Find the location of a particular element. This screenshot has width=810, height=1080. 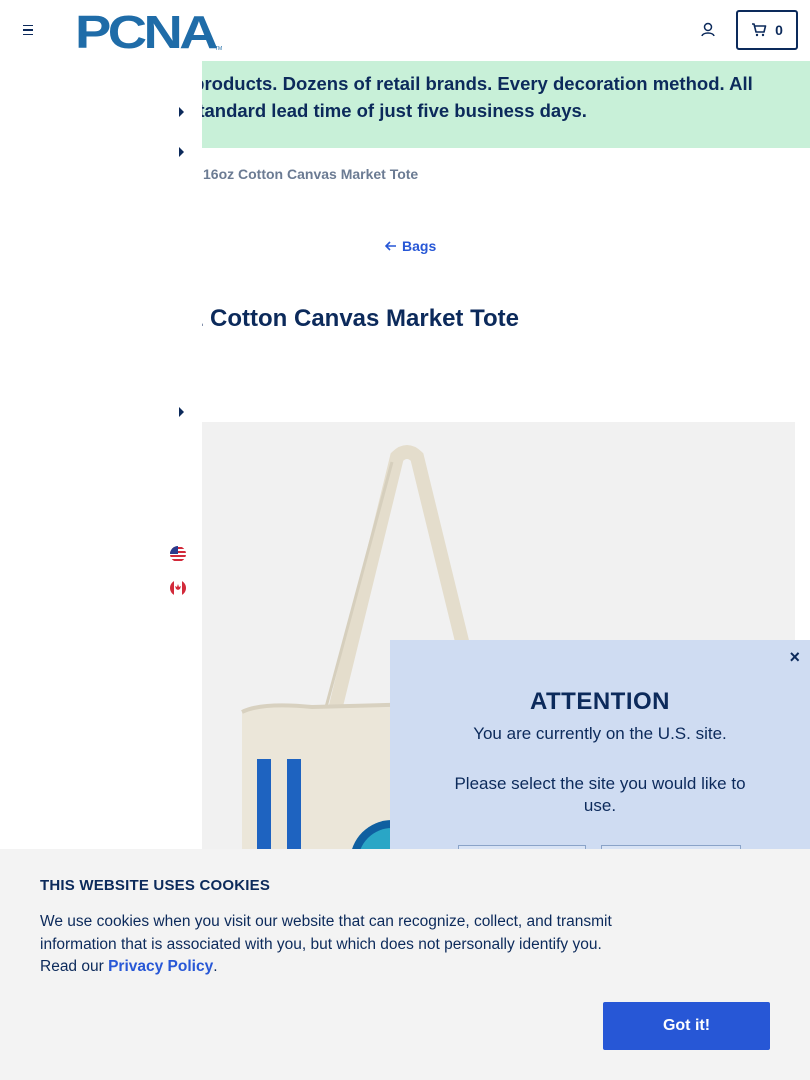

account-icon is located at coordinates (708, 30).